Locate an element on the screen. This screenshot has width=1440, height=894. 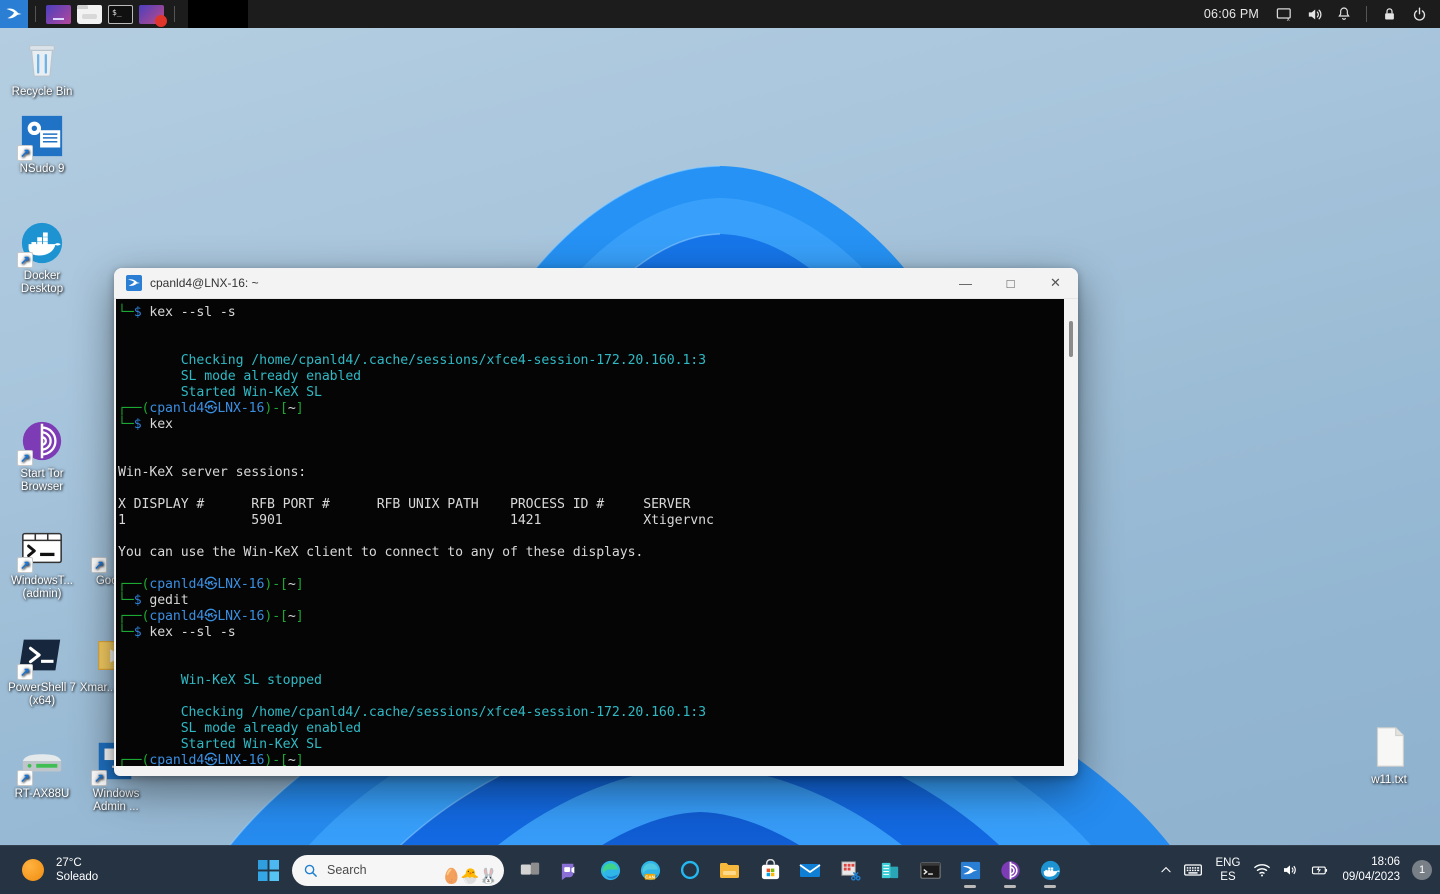
microsoft-teams-icon is located at coordinates (570, 870).